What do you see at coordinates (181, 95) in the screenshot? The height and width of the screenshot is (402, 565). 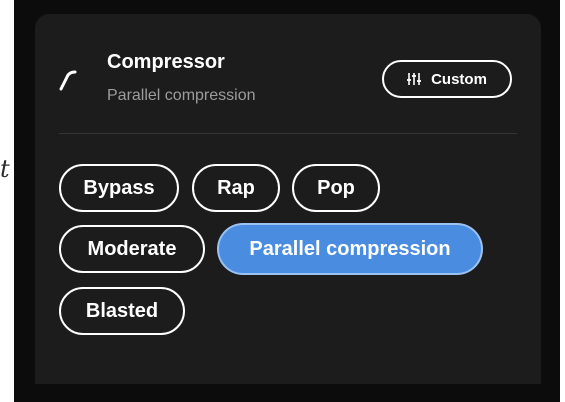 I see `panel-subtitle: Parallel compression` at bounding box center [181, 95].